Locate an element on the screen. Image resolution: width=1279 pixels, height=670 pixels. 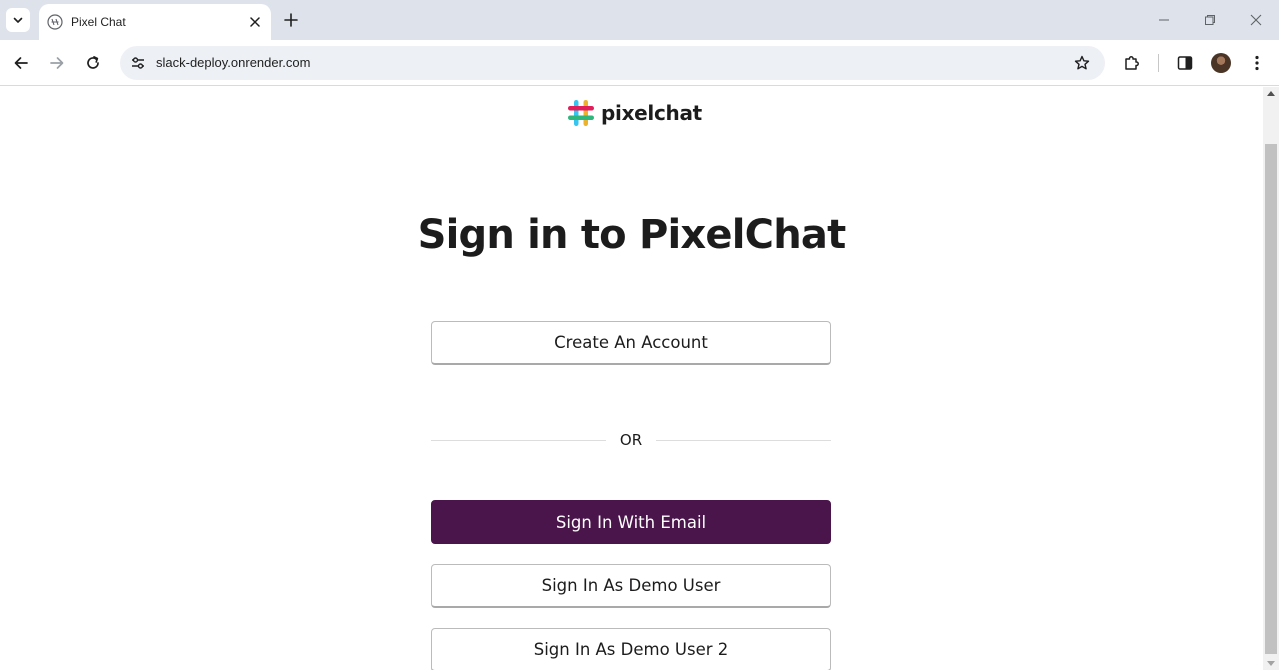
back-button is located at coordinates (21, 63).